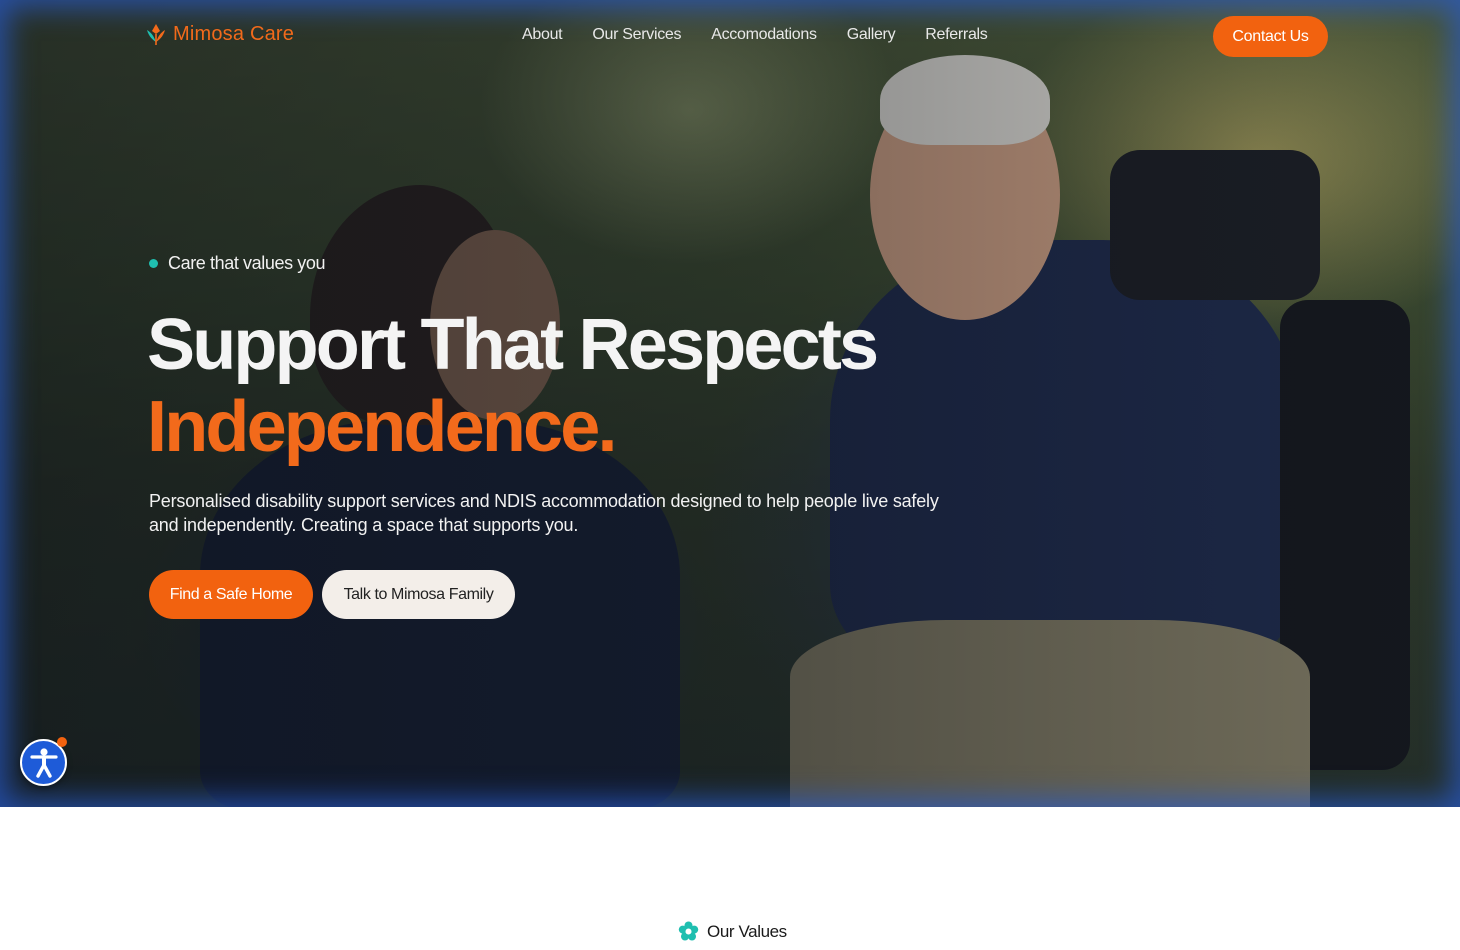 The image size is (1460, 950). What do you see at coordinates (764, 35) in the screenshot?
I see `nav-link-accomodations: Accomodations` at bounding box center [764, 35].